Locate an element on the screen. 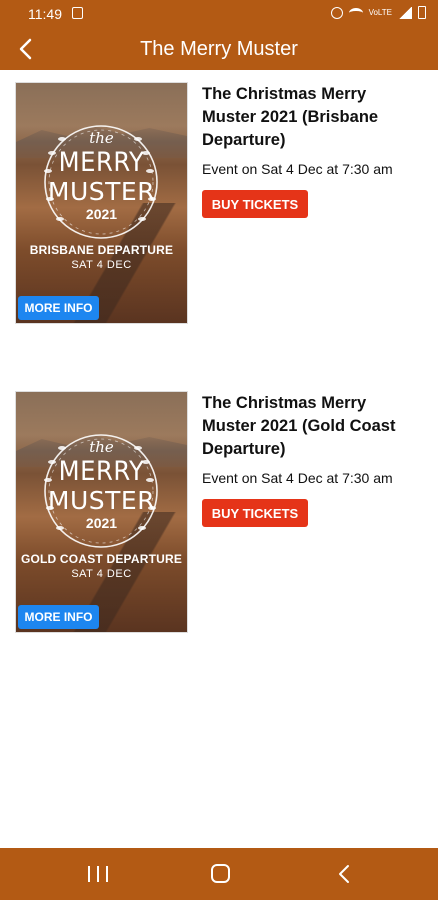  system-navigation-bar is located at coordinates (219, 874).